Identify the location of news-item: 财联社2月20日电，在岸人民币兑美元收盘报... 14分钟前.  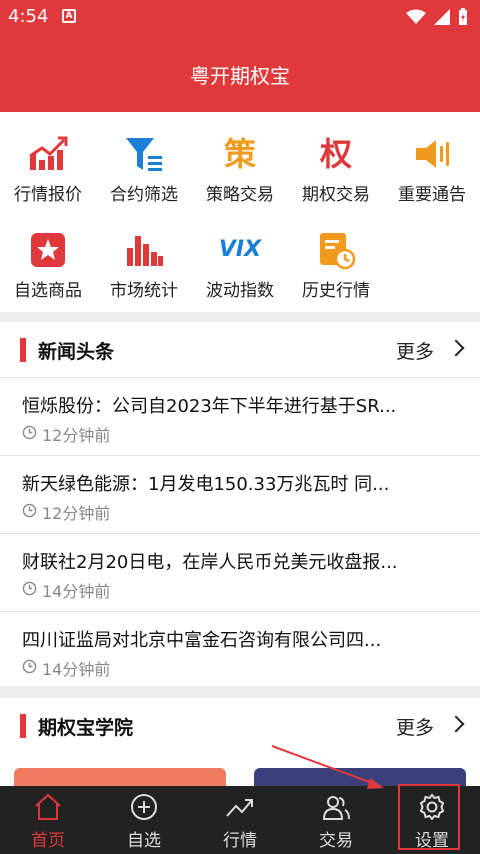
(240, 573).